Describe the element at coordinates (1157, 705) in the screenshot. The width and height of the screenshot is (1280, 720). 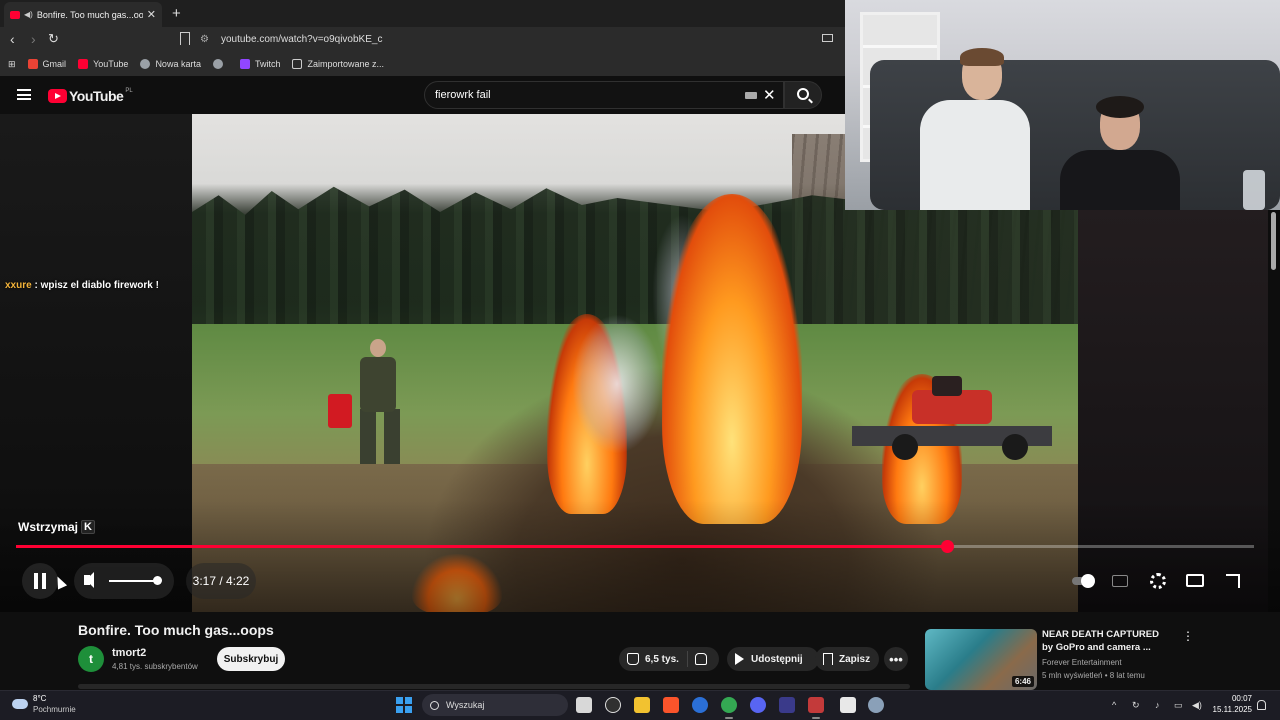
I see `microphone-icon: ♪` at that location.